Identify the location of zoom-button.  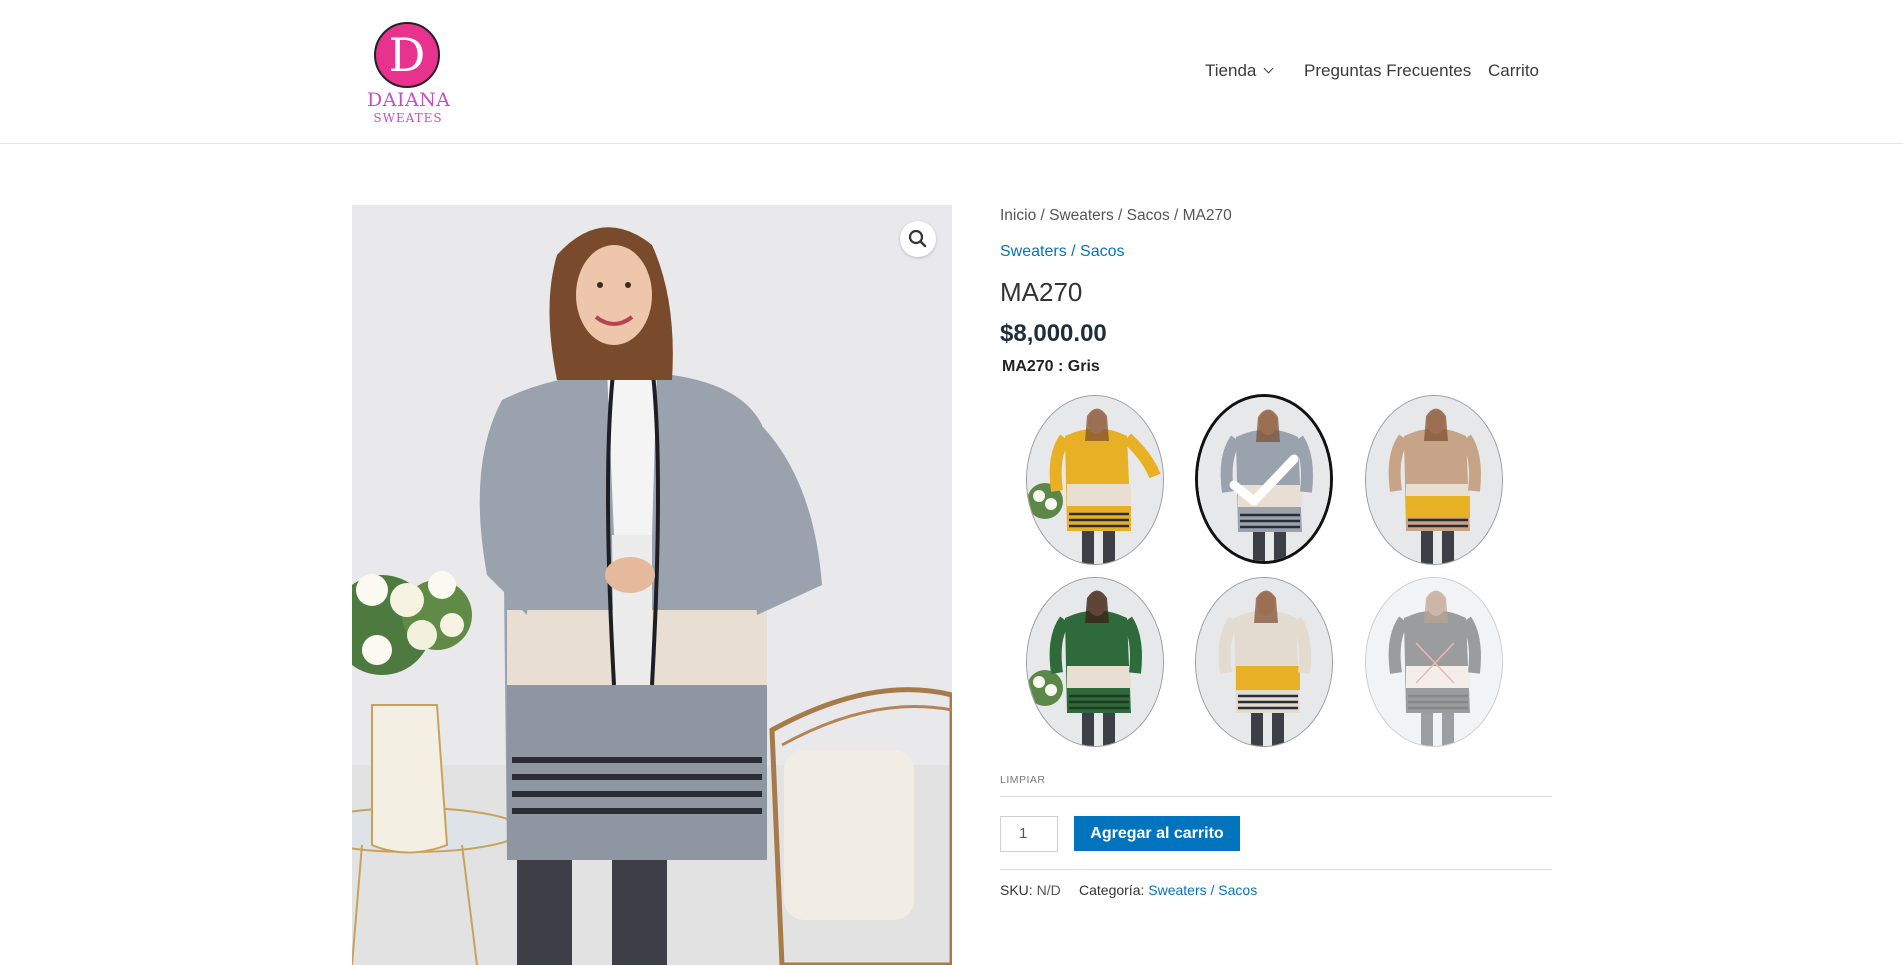
(918, 239).